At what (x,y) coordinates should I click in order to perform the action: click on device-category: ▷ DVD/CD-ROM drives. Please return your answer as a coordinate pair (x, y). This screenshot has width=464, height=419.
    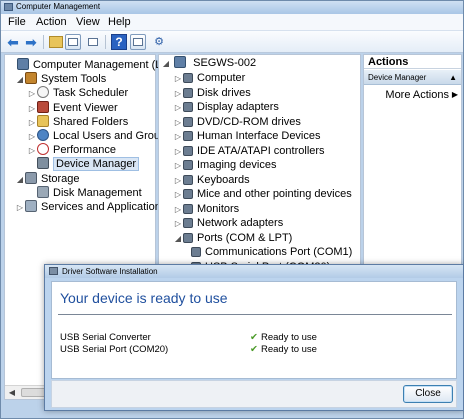
    Looking at the image, I should click on (237, 122).